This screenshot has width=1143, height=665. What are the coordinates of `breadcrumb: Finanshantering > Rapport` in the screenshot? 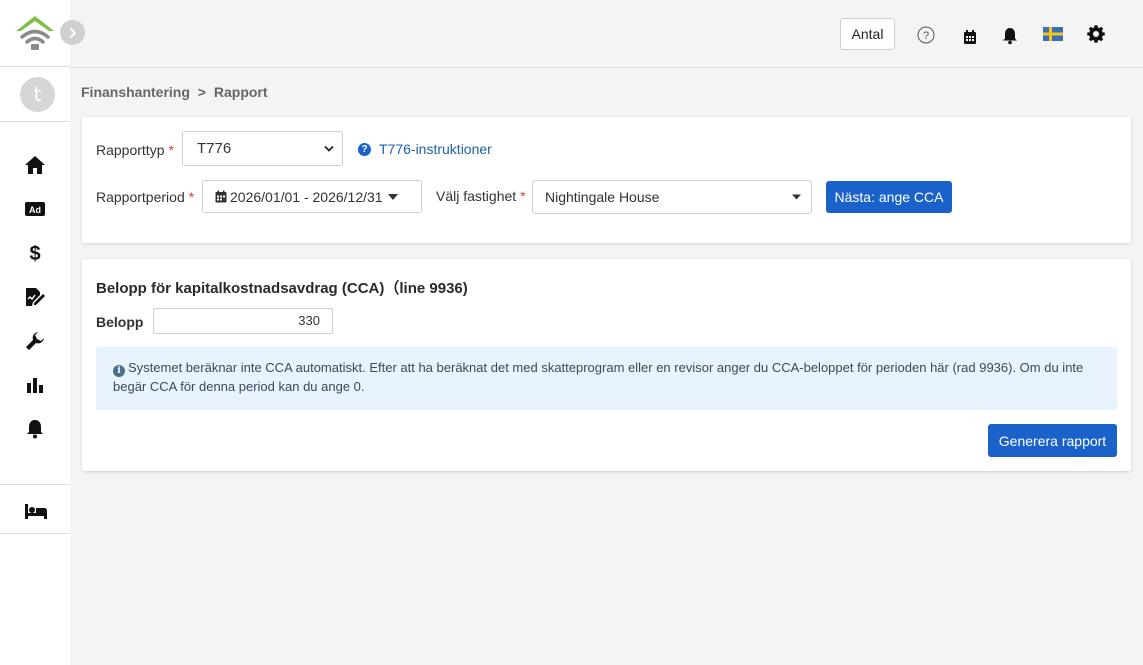 It's located at (174, 92).